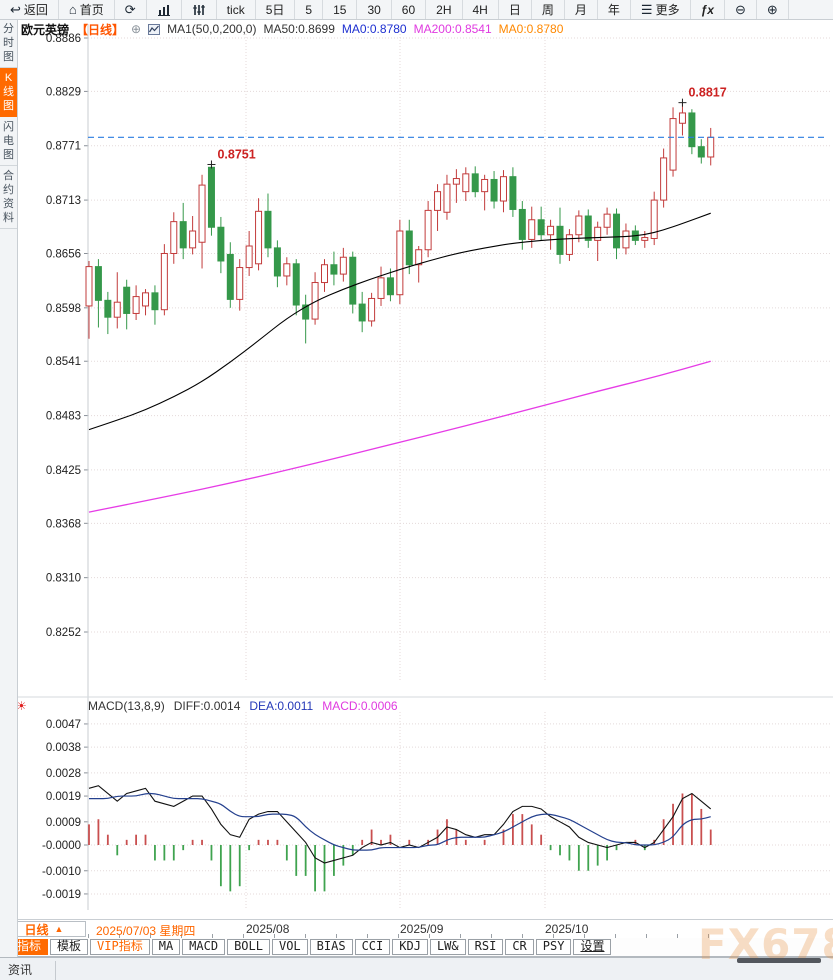 This screenshot has height=980, width=833. What do you see at coordinates (63, 147) in the screenshot?
I see `svg-text: 0.8771` at bounding box center [63, 147].